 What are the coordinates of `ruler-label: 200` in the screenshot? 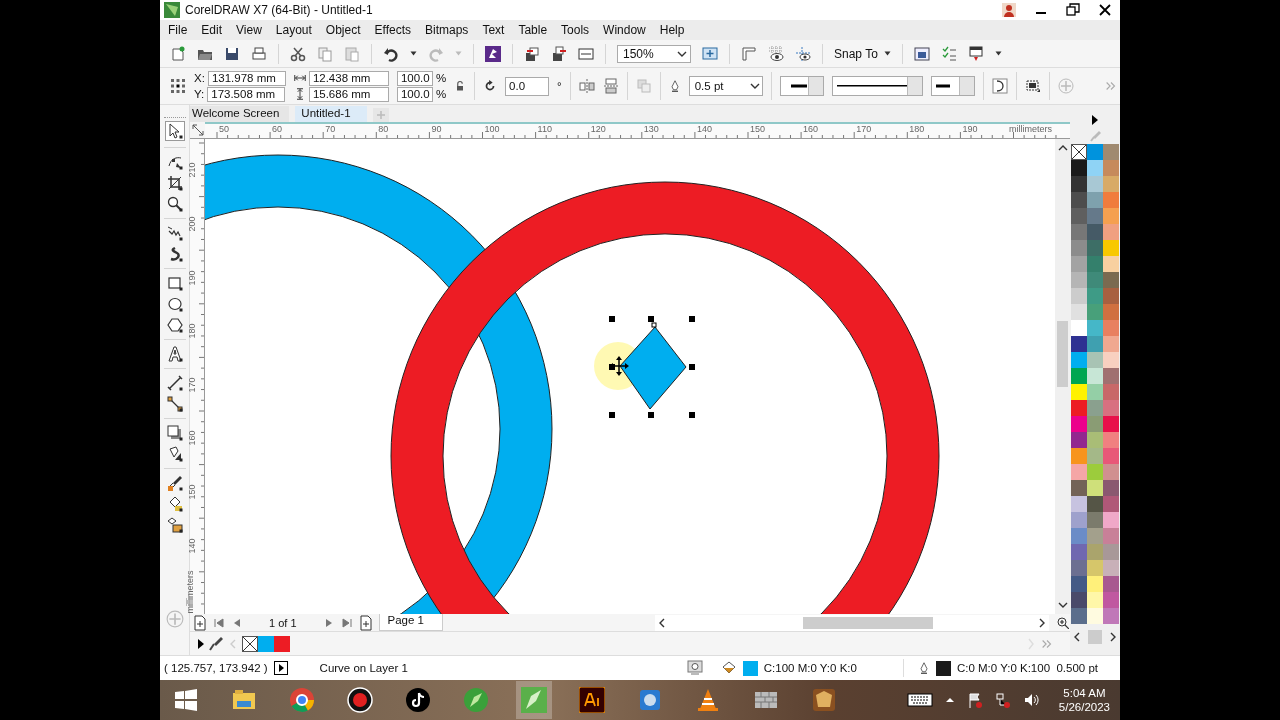 It's located at (191, 224).